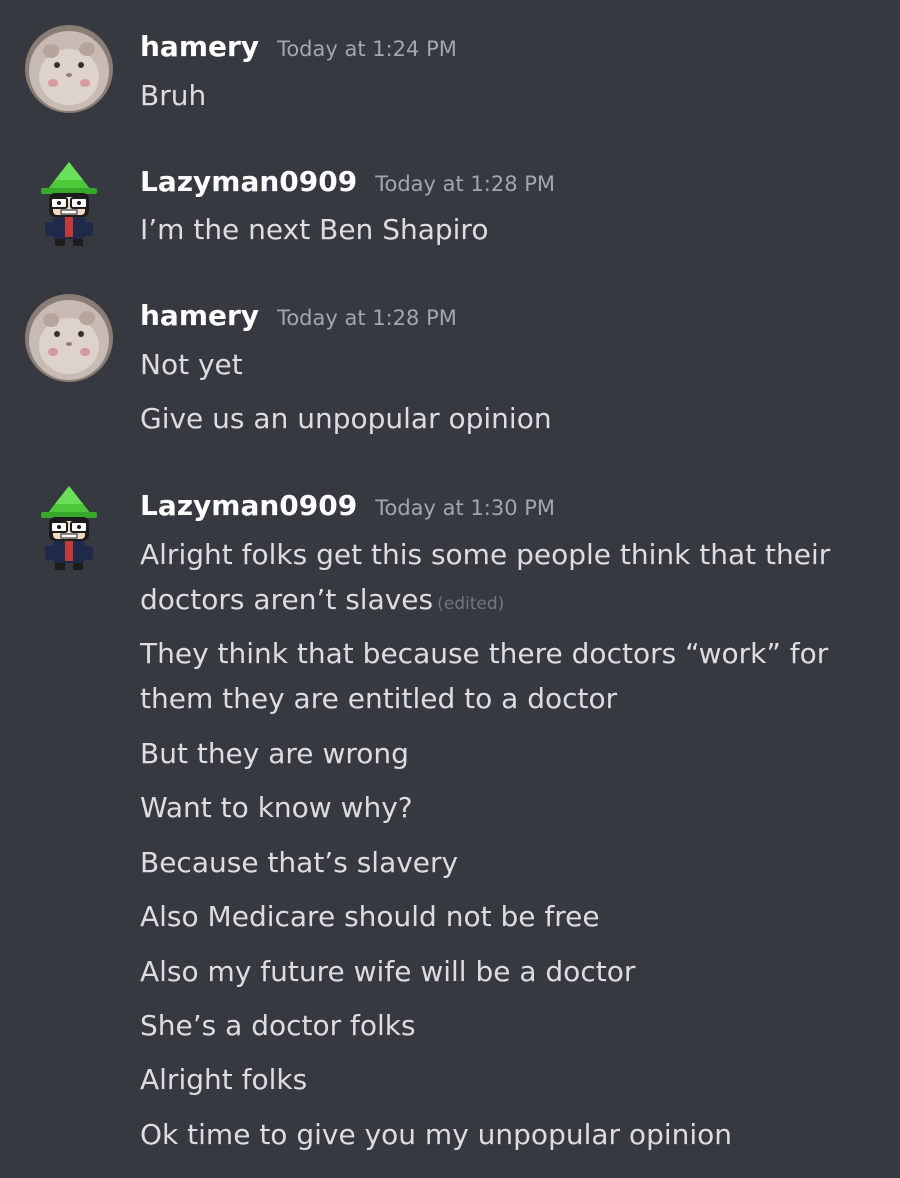  Describe the element at coordinates (191, 364) in the screenshot. I see `message-text: Not yet` at that location.